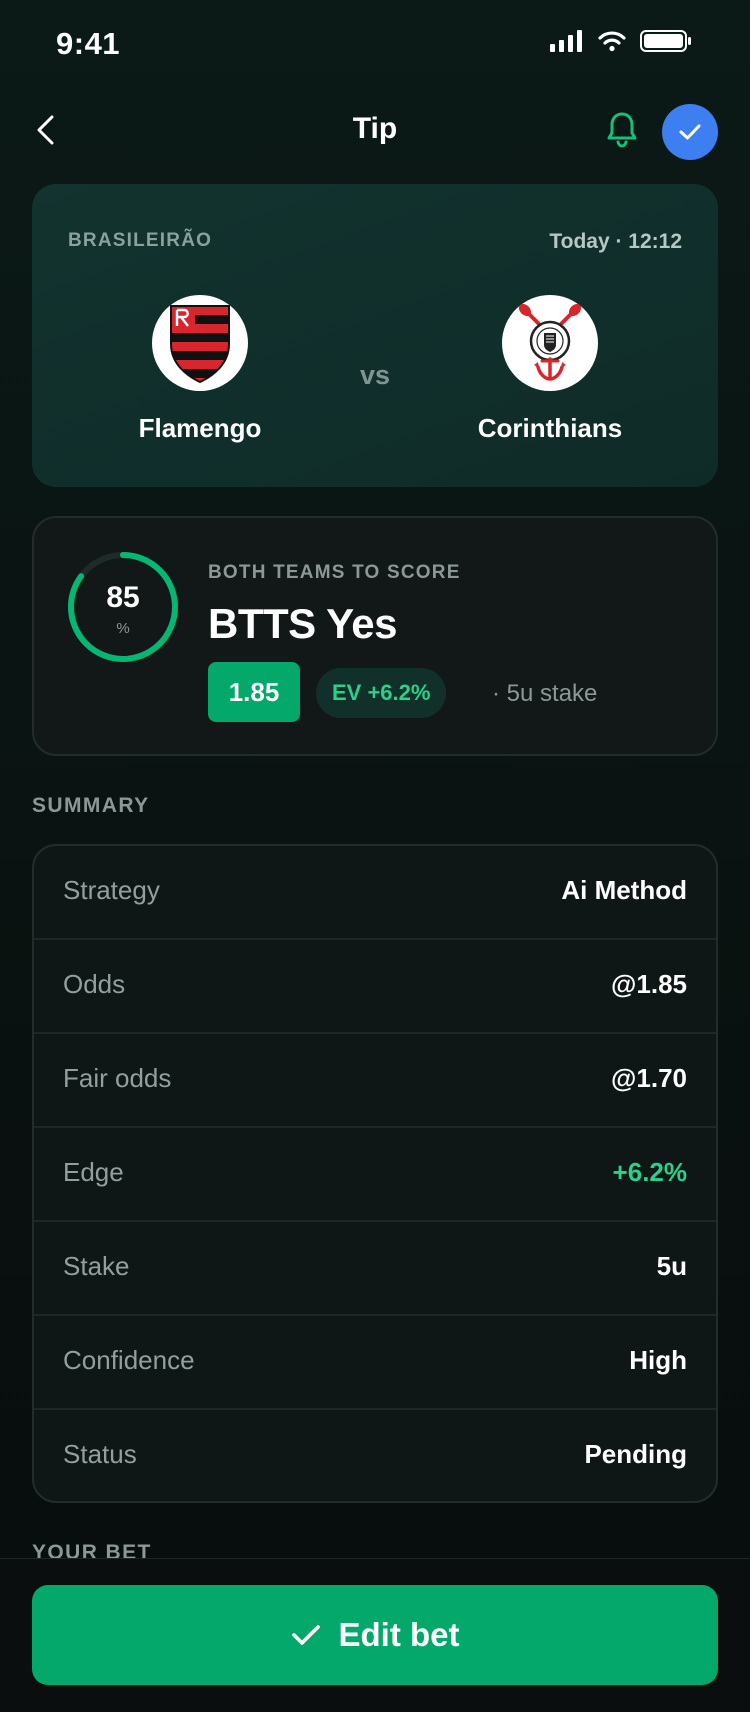 The height and width of the screenshot is (1712, 750). What do you see at coordinates (375, 1455) in the screenshot?
I see `summary-row-status: Status Pending` at bounding box center [375, 1455].